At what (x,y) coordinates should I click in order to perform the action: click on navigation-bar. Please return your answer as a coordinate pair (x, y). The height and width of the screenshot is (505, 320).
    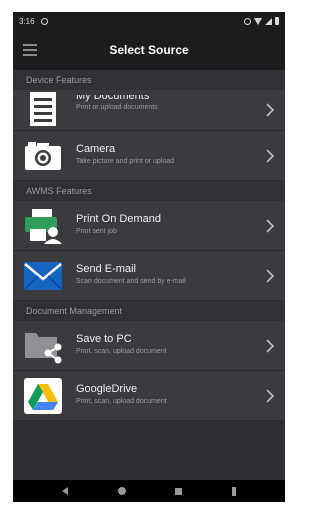
    Looking at the image, I should click on (149, 491).